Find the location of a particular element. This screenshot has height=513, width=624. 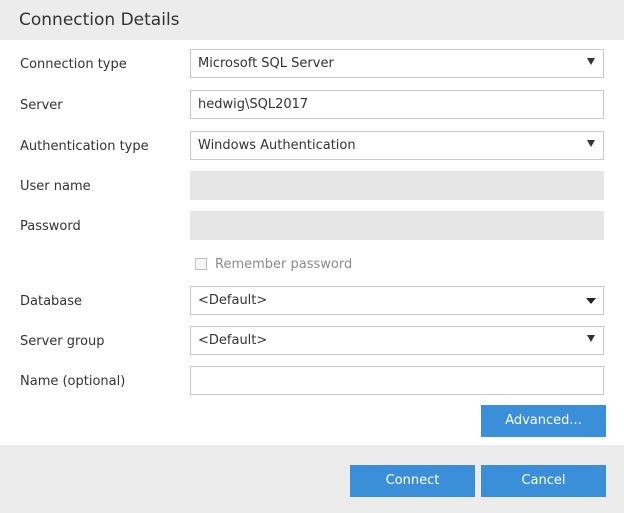

name-optional-label: Name (optional) is located at coordinates (73, 381).